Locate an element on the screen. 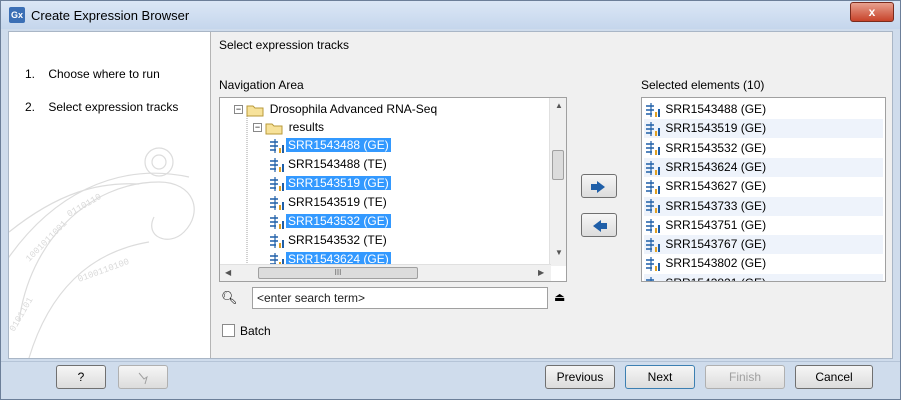 Image resolution: width=901 pixels, height=400 pixels. selected-list-item: SRR1543802 (GE) is located at coordinates (763, 263).